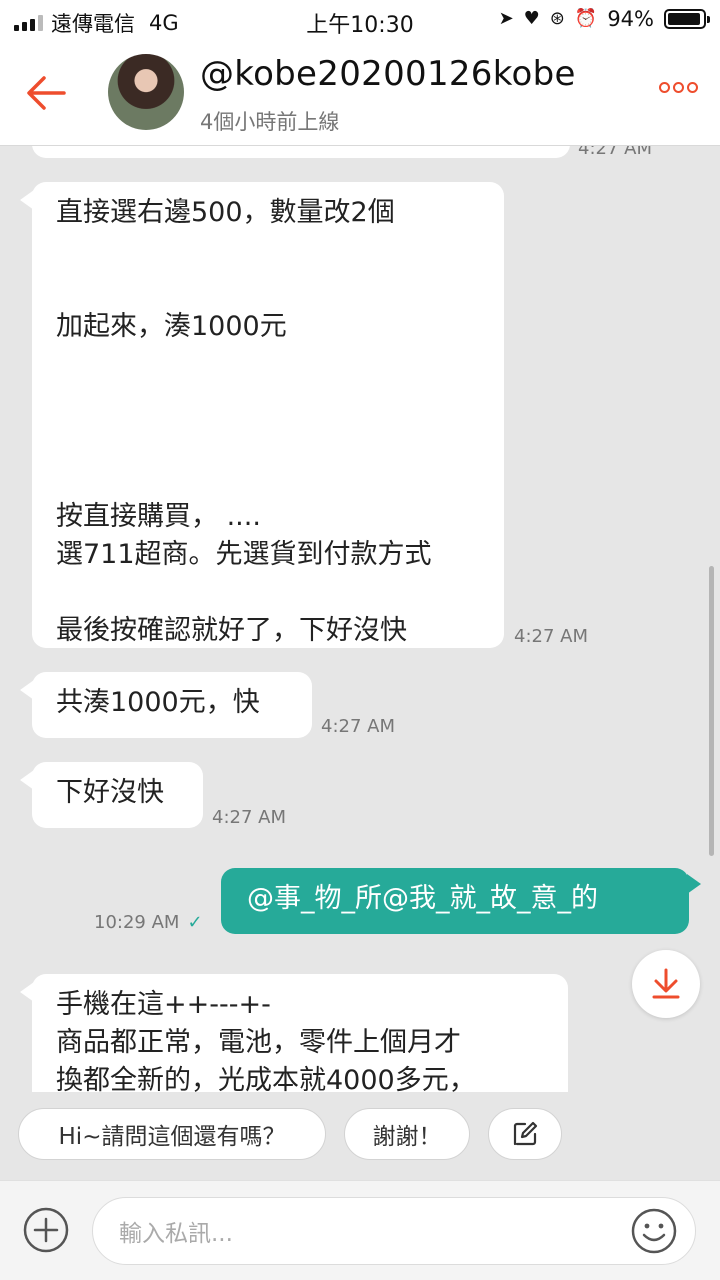  What do you see at coordinates (615, 152) in the screenshot?
I see `message-time-partial: 4:27 AM` at bounding box center [615, 152].